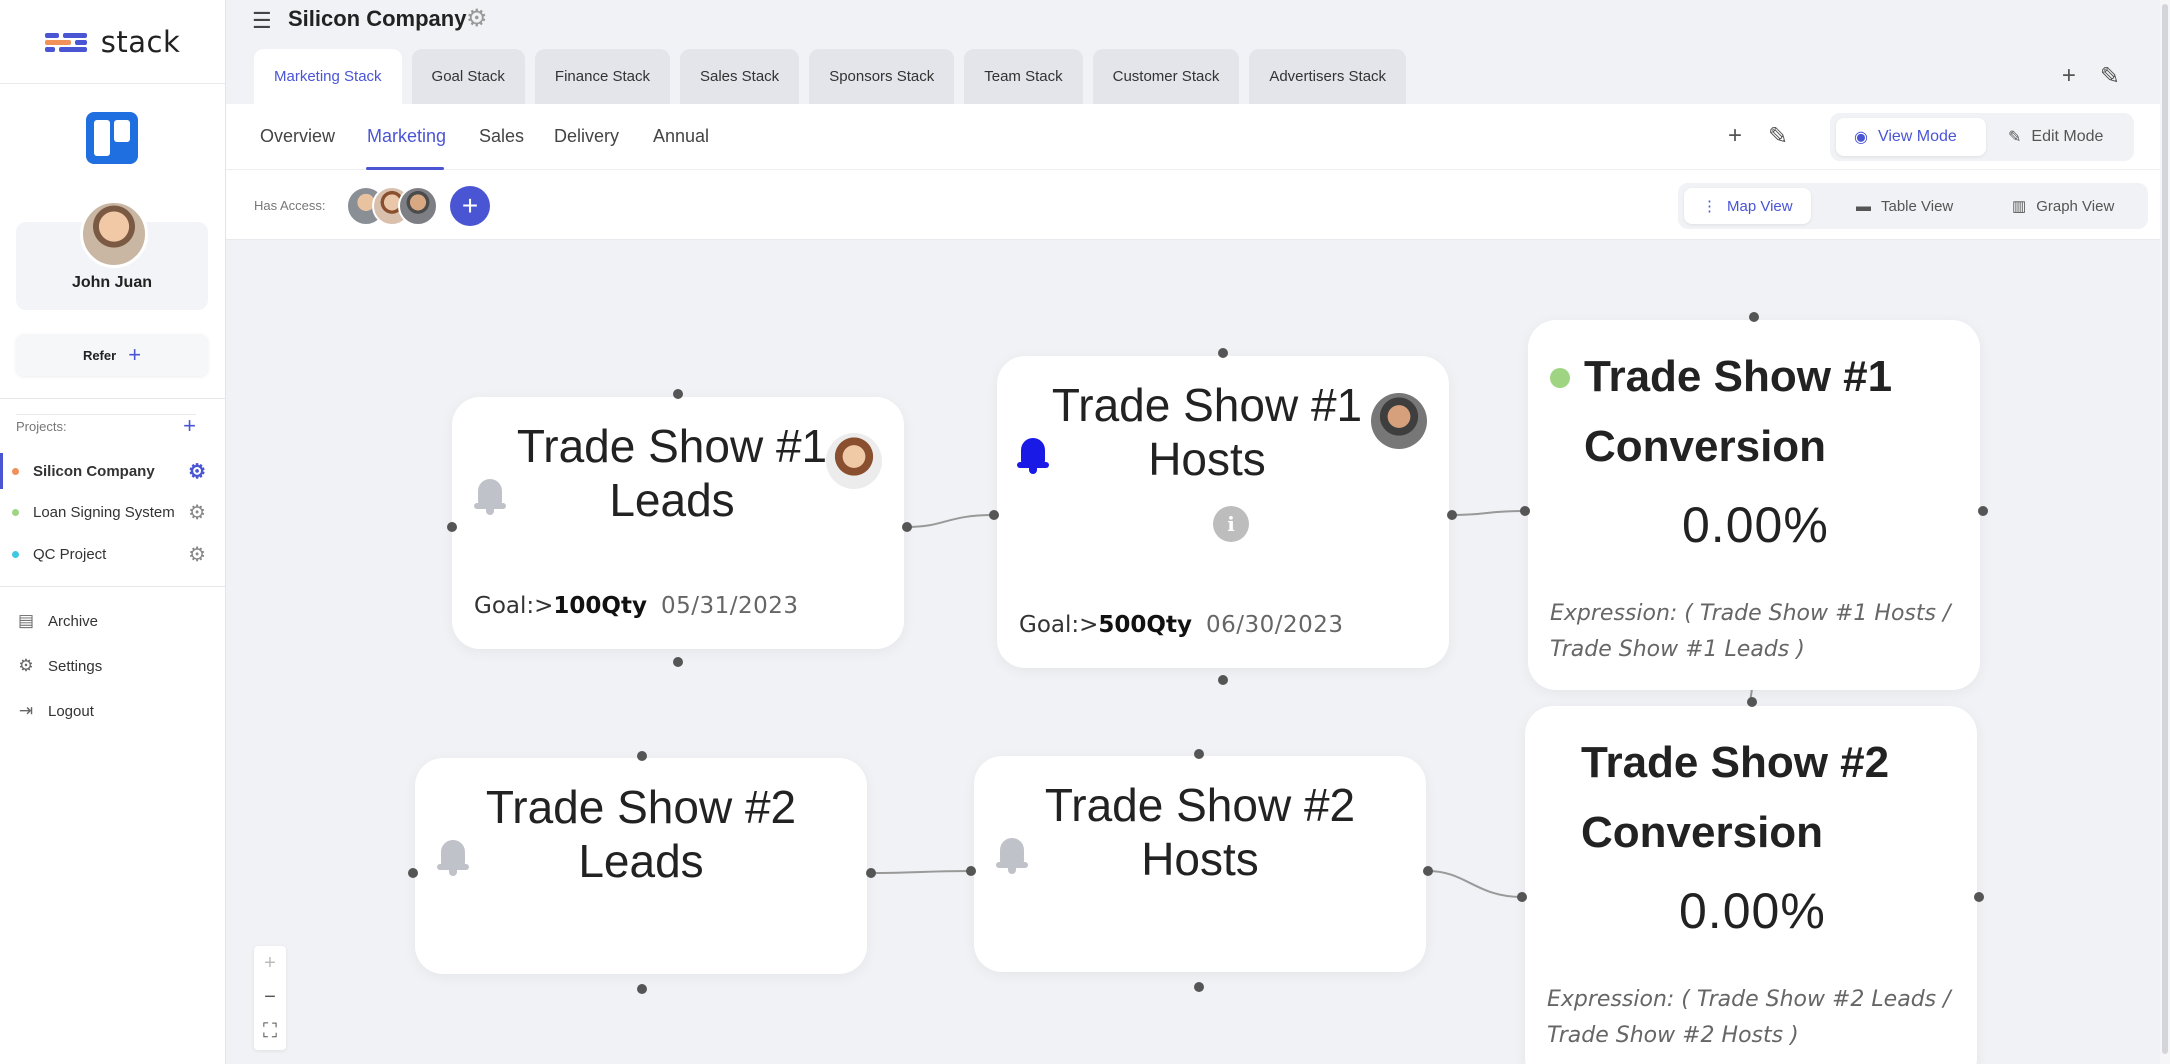 The width and height of the screenshot is (2170, 1064). Describe the element at coordinates (2063, 206) in the screenshot. I see `graph-view-button: ▥ Graph View` at that location.